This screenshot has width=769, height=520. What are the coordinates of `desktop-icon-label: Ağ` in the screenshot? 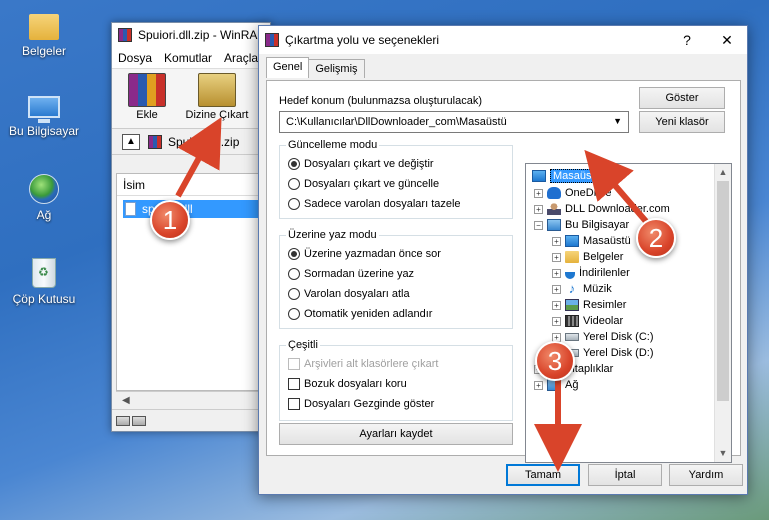 It's located at (44, 215).